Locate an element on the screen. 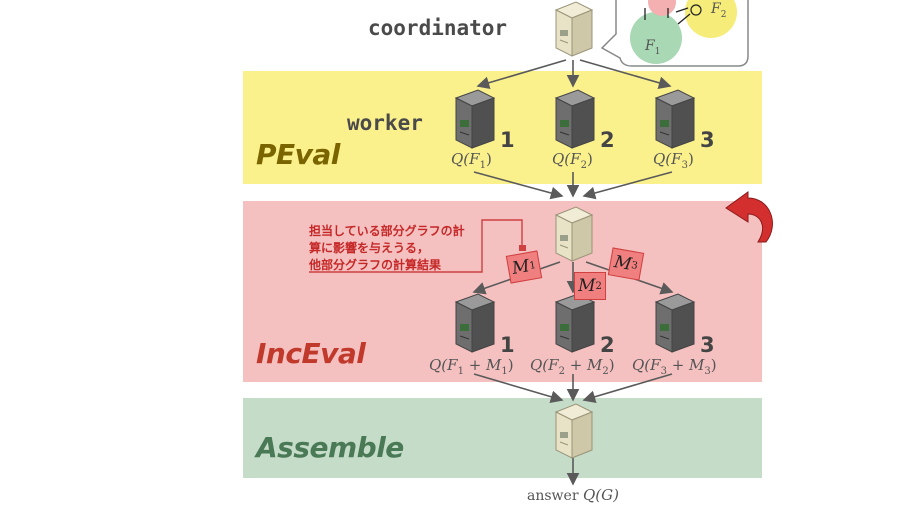  message-m1: M1 is located at coordinates (524, 267).